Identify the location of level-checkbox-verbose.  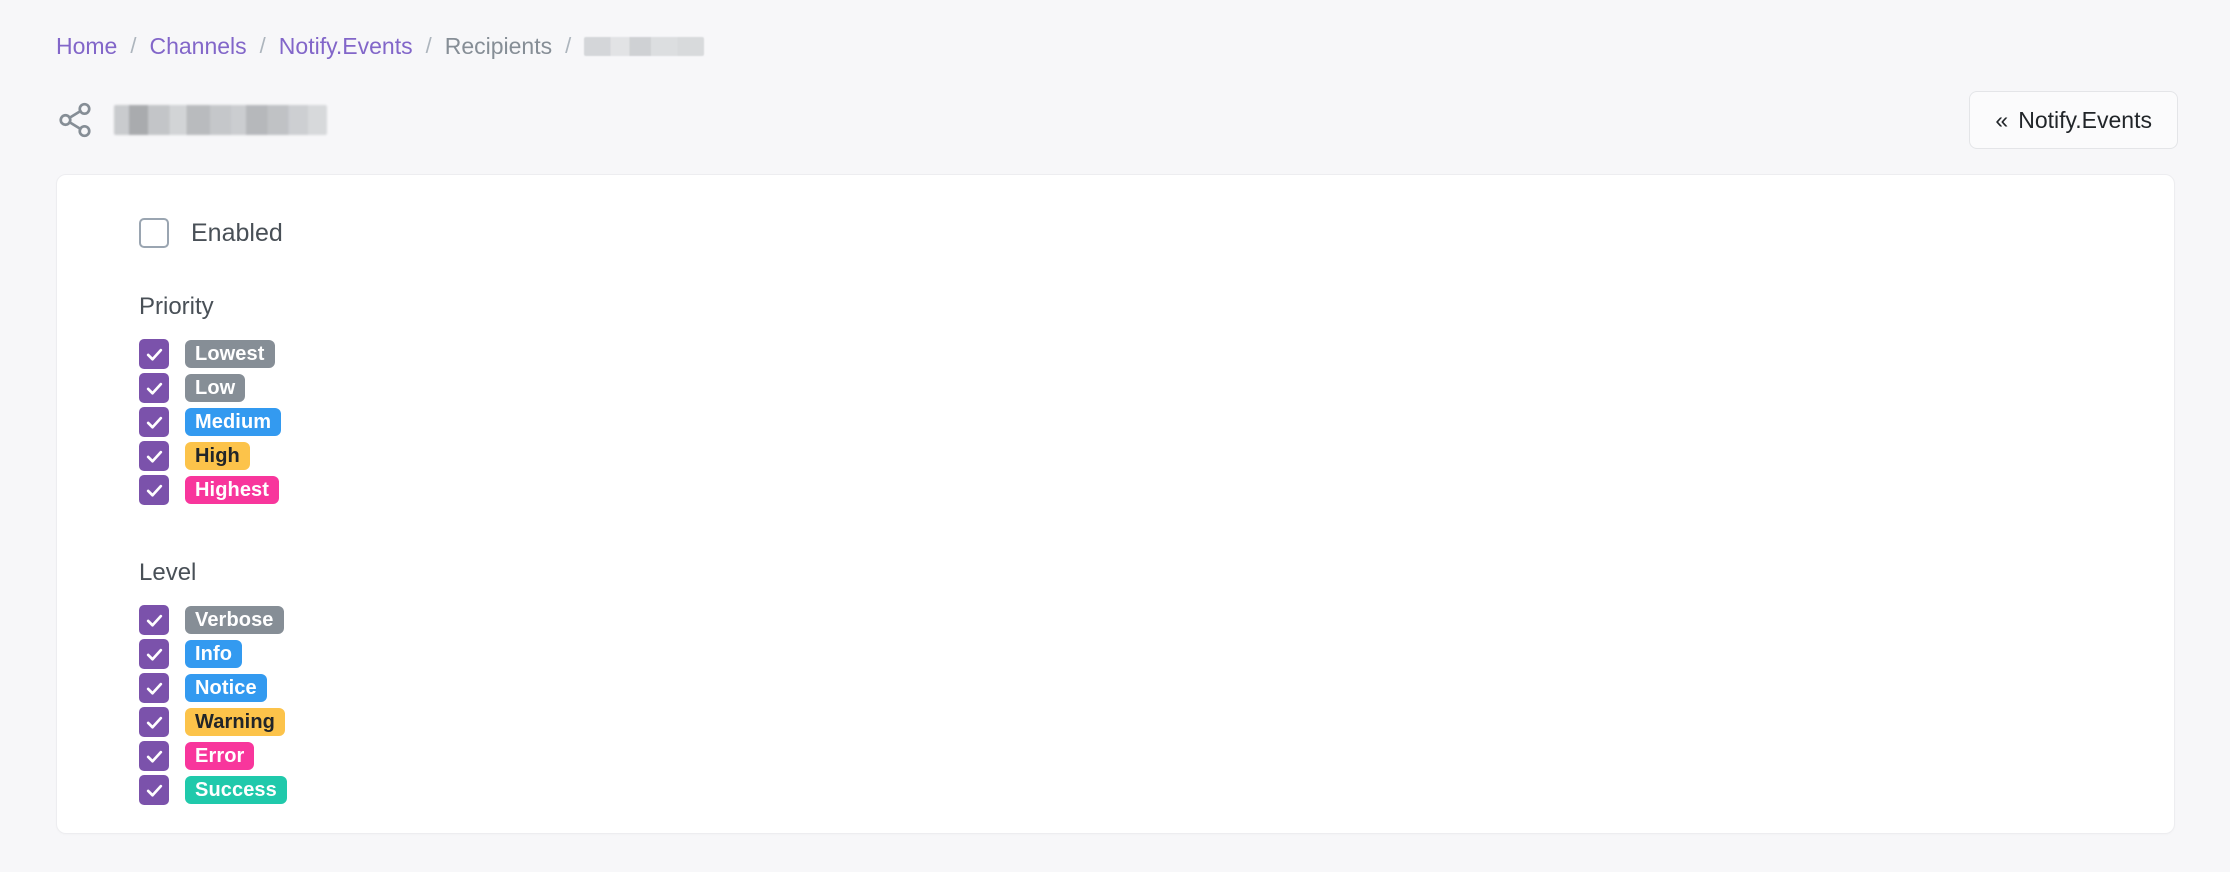
(154, 620).